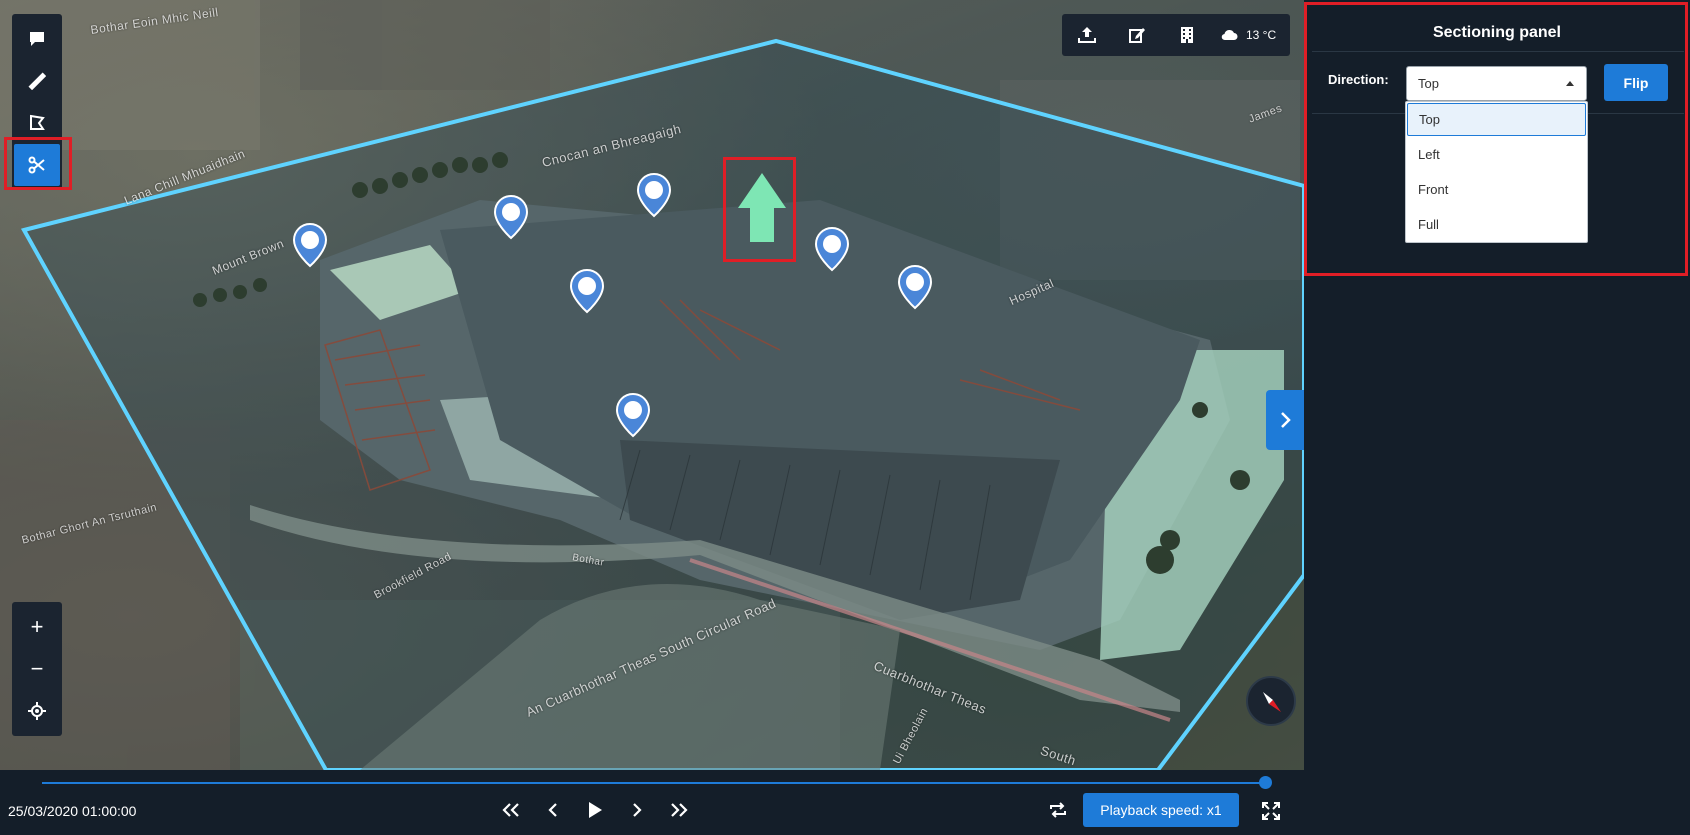 The width and height of the screenshot is (1690, 835). What do you see at coordinates (654, 783) in the screenshot?
I see `timeline-track` at bounding box center [654, 783].